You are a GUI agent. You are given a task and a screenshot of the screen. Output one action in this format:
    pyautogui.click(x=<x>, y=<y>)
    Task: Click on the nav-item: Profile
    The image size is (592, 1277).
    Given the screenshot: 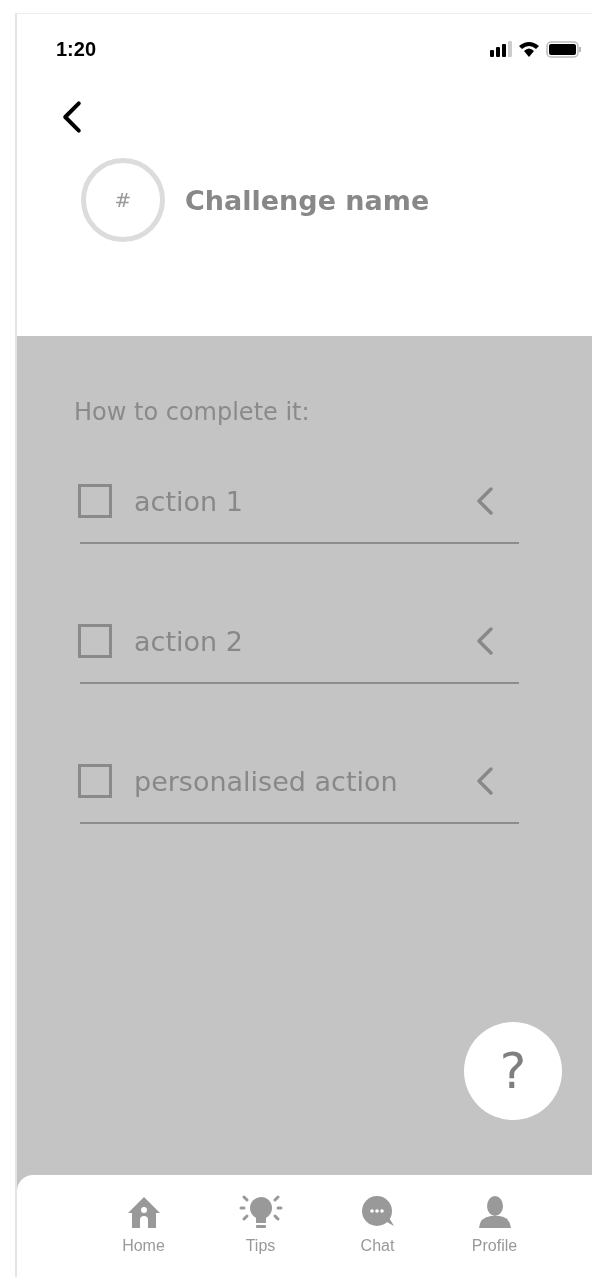 What is the action you would take?
    pyautogui.click(x=494, y=1226)
    